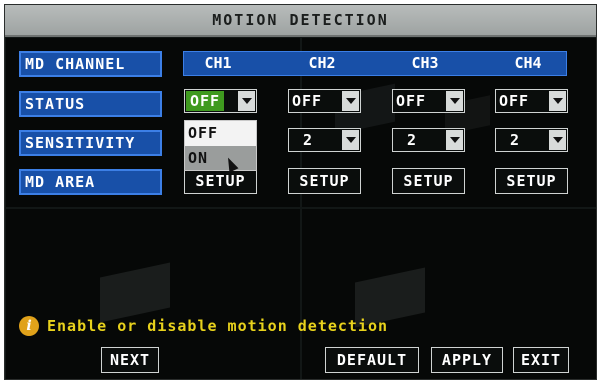 This screenshot has height=382, width=599. Describe the element at coordinates (428, 140) in the screenshot. I see `sensitivity-select-ch3: 2` at that location.